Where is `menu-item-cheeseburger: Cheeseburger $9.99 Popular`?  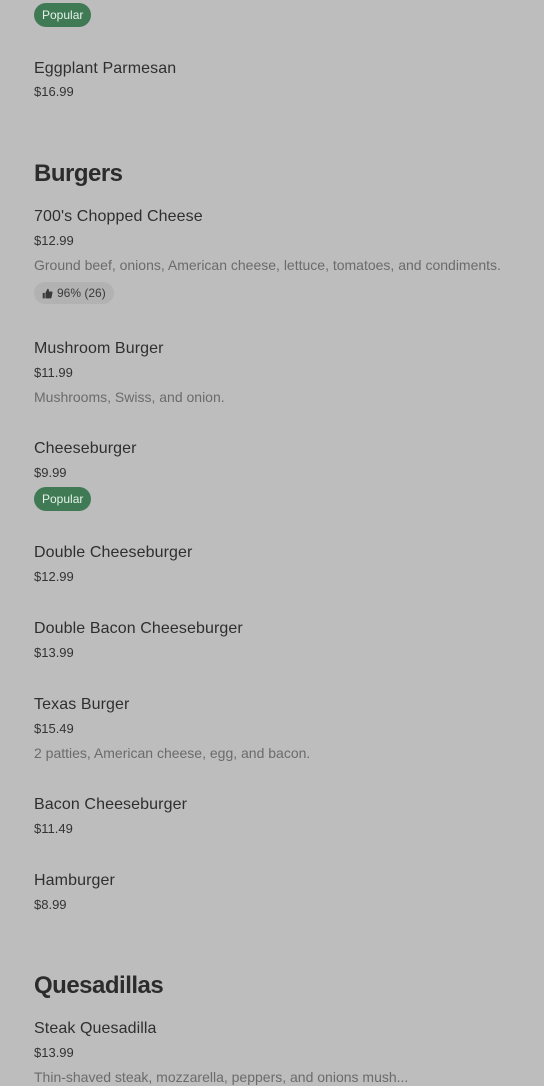 menu-item-cheeseburger: Cheeseburger $9.99 Popular is located at coordinates (85, 475).